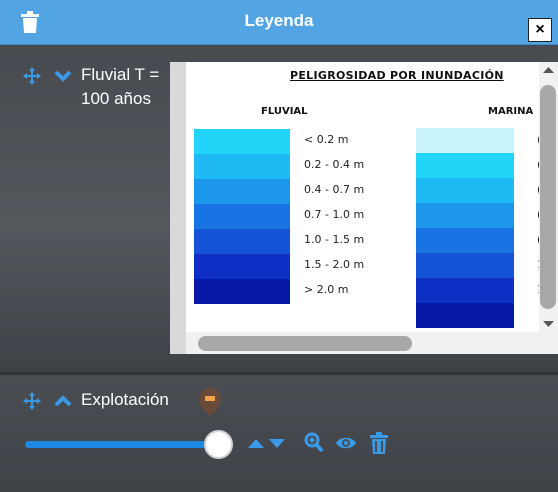 The height and width of the screenshot is (492, 558). What do you see at coordinates (63, 401) in the screenshot?
I see `chevron-up-icon` at bounding box center [63, 401].